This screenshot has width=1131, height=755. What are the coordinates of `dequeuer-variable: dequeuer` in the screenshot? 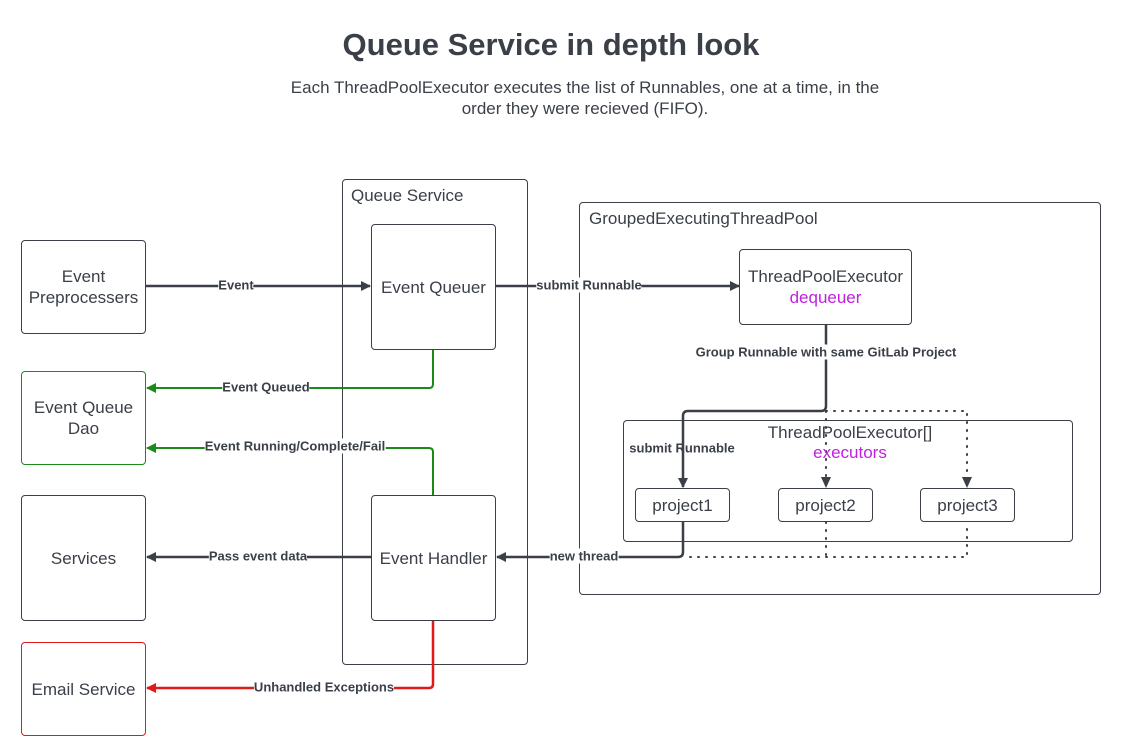 It's located at (825, 297).